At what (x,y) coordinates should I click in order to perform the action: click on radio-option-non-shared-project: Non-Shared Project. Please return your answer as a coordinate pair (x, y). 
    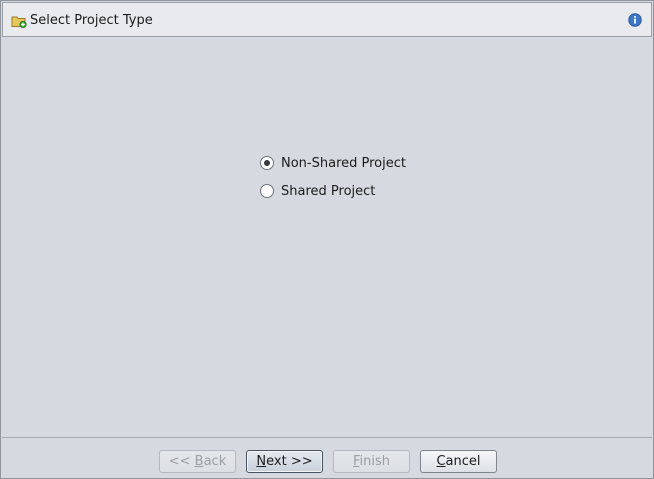
    Looking at the image, I should click on (333, 163).